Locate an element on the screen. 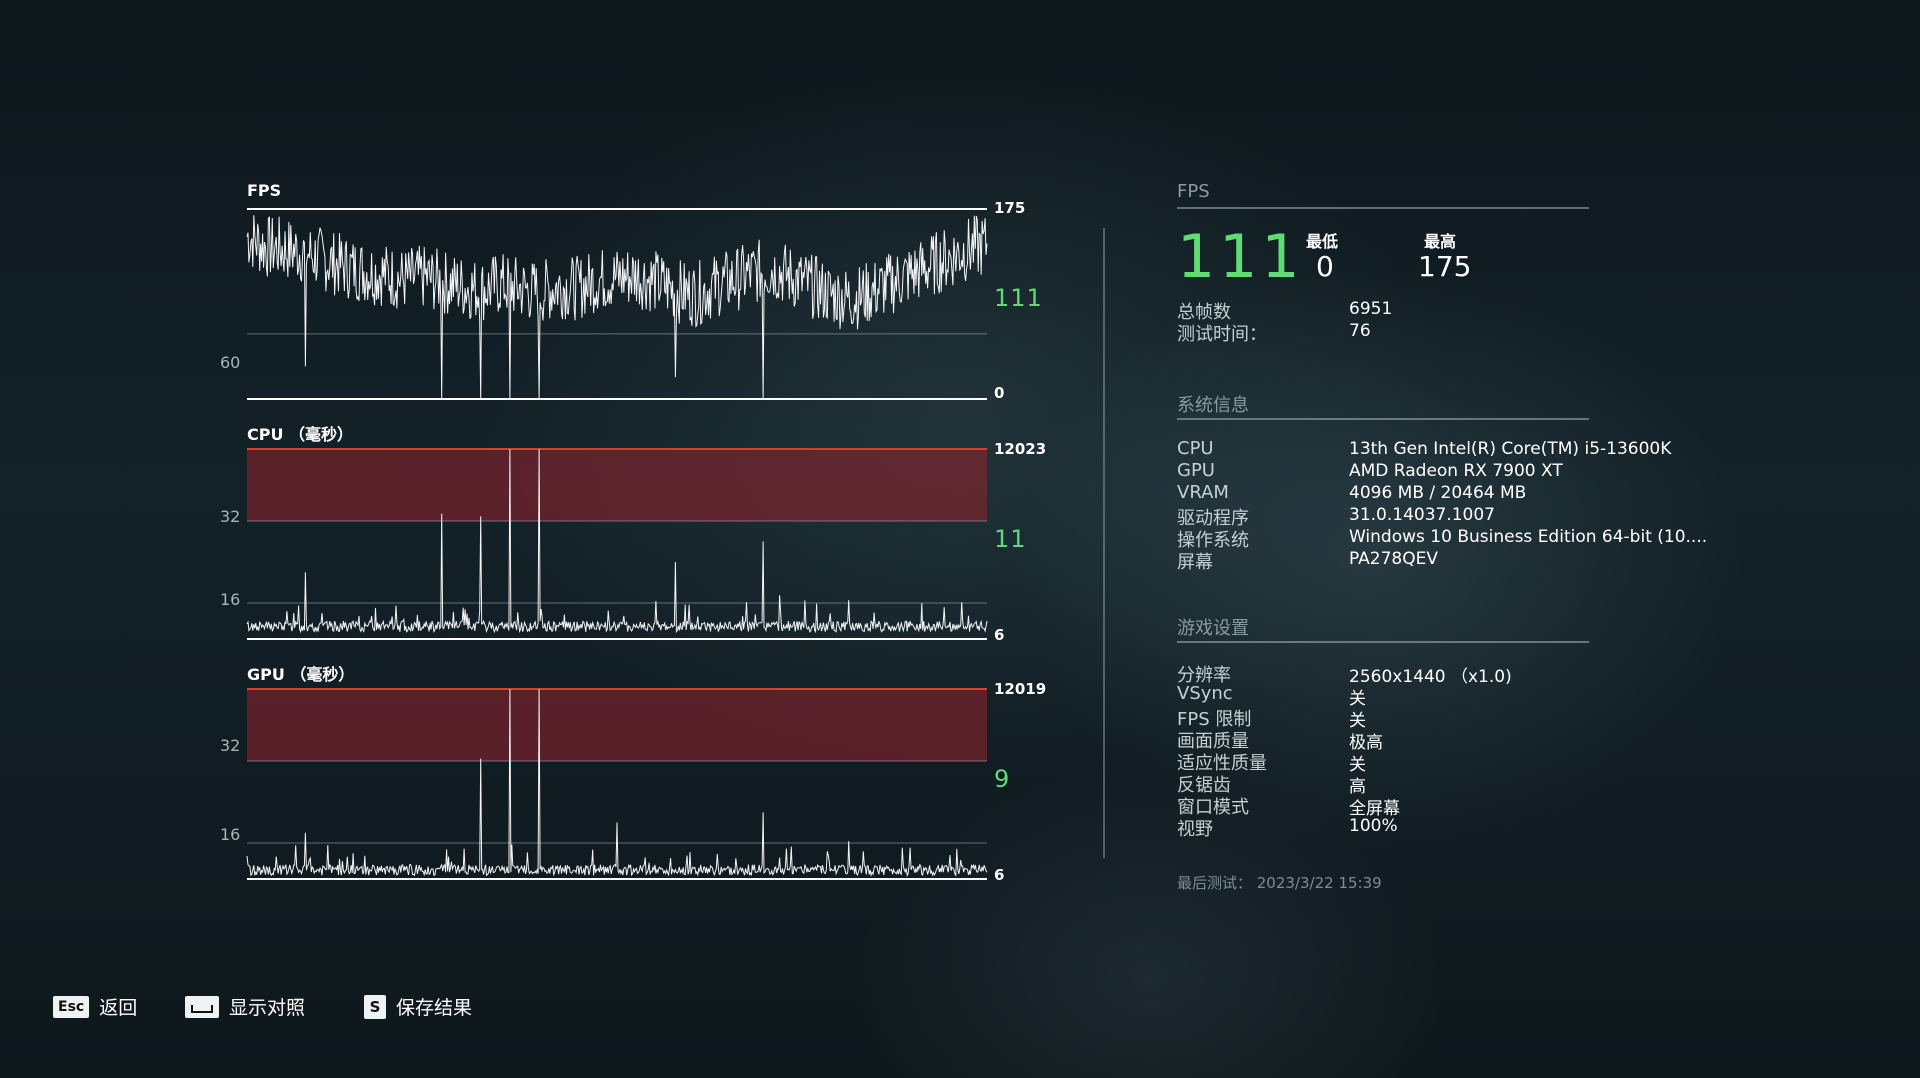 This screenshot has width=1920, height=1078. sysinfo-value: 4096 MB / 20464 MB is located at coordinates (1438, 493).